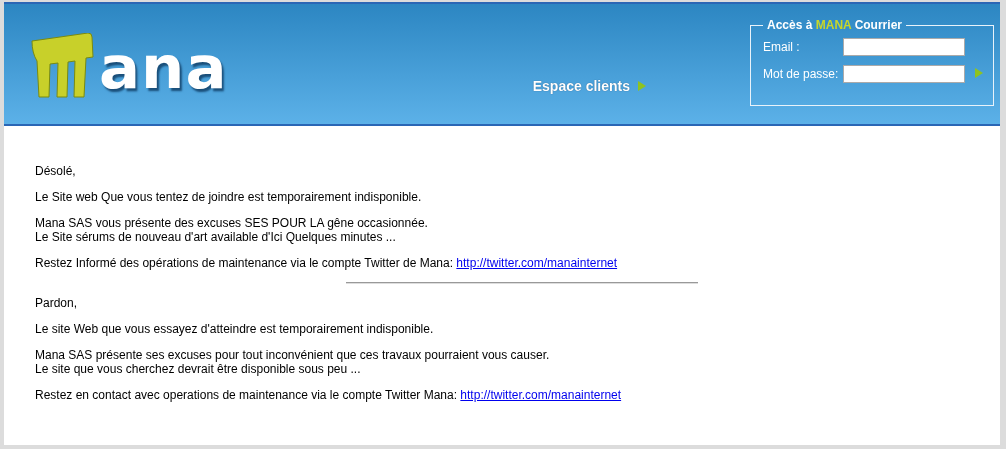 This screenshot has height=449, width=1006. Describe the element at coordinates (57, 303) in the screenshot. I see `paragraph: Pardon,` at that location.